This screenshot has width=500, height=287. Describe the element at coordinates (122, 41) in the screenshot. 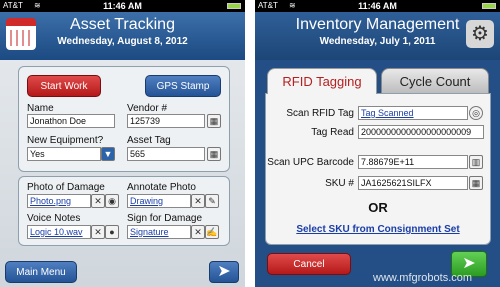

I see `page-date: Wednesday, August 8, 2012` at that location.